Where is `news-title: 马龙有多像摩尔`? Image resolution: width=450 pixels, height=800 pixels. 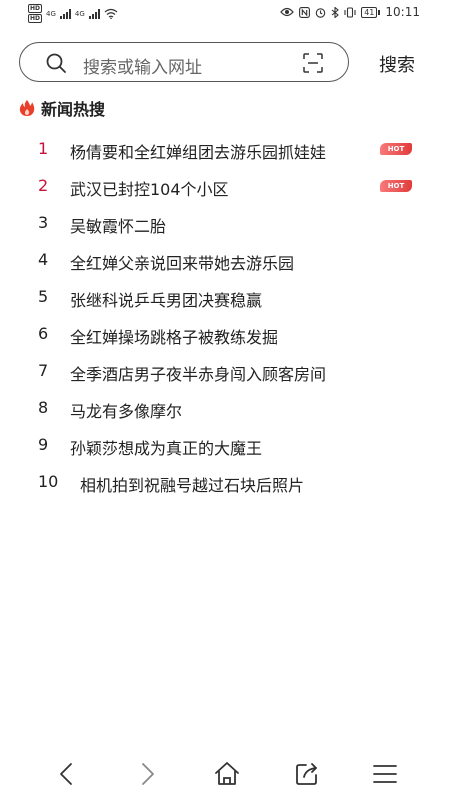
news-title: 马龙有多像摩尔 is located at coordinates (126, 411).